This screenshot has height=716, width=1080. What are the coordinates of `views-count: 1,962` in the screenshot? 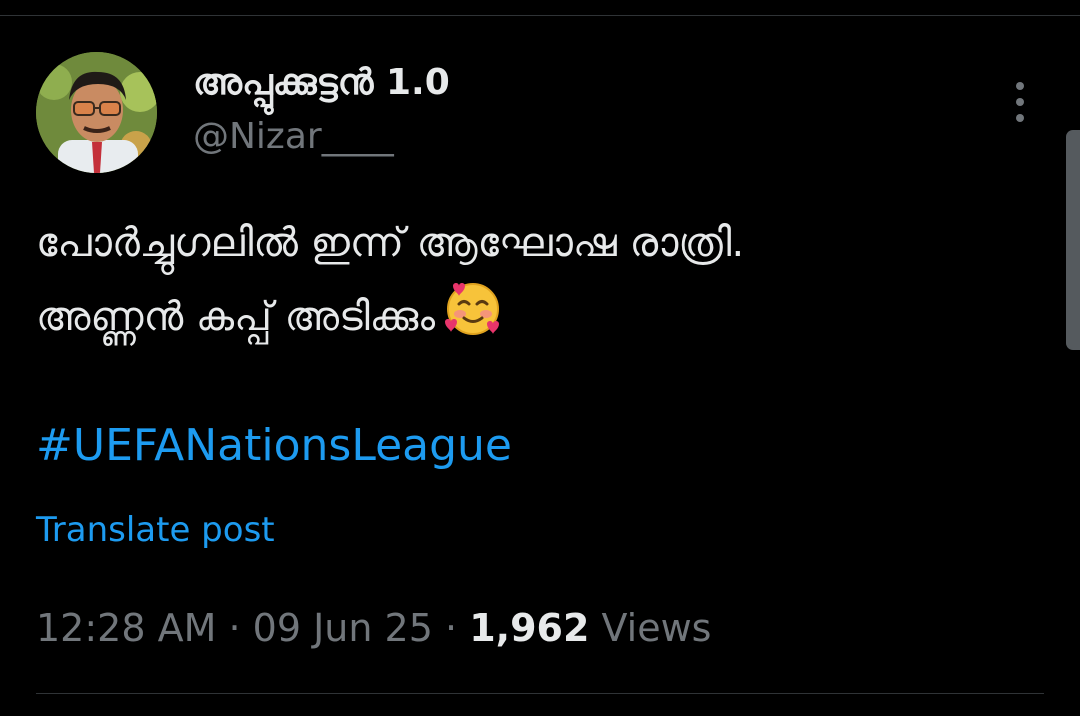 It's located at (529, 628).